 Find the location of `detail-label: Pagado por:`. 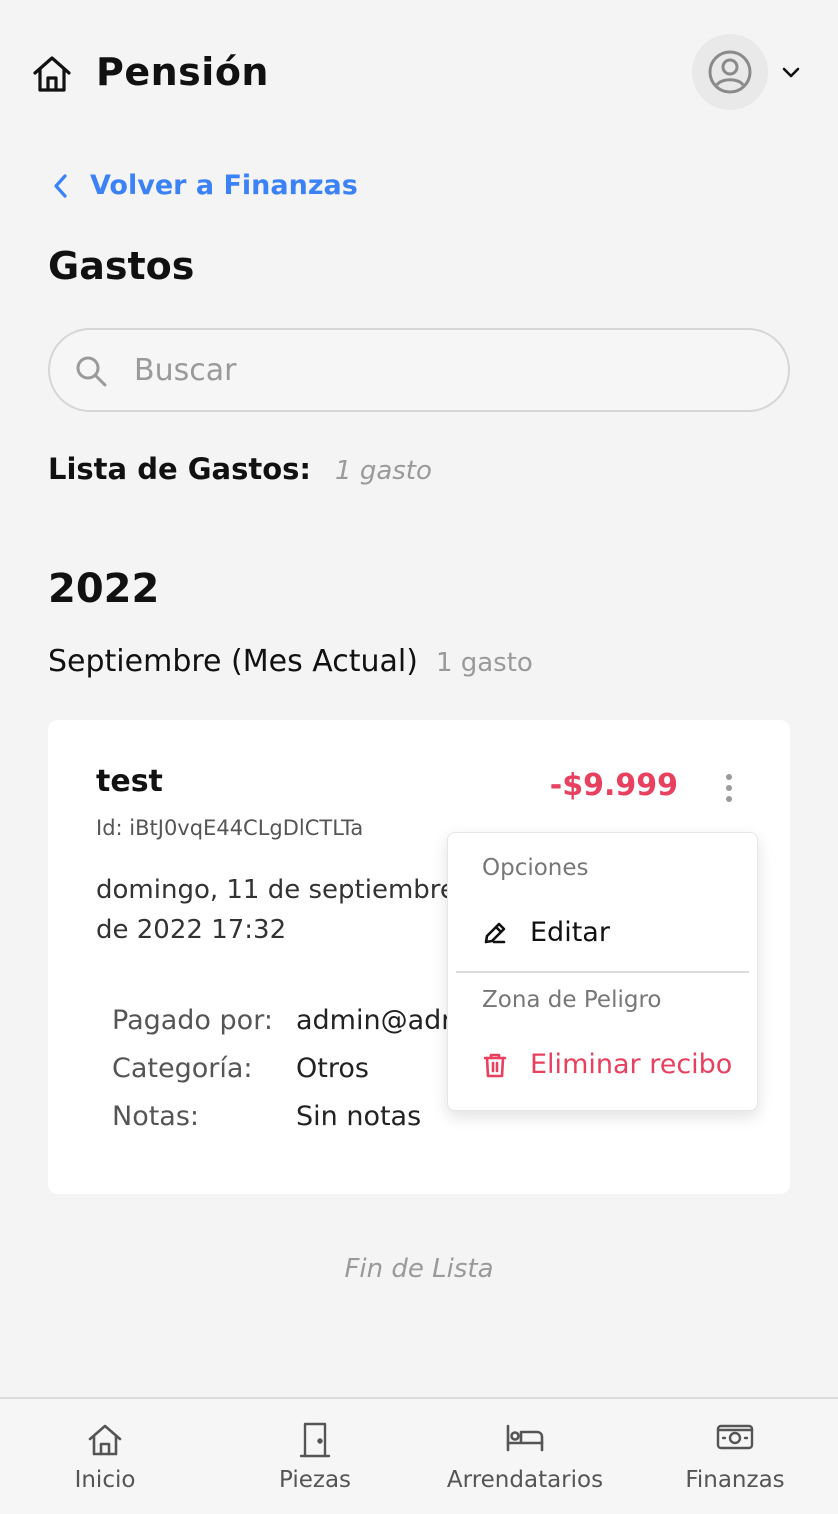

detail-label: Pagado por: is located at coordinates (192, 1020).